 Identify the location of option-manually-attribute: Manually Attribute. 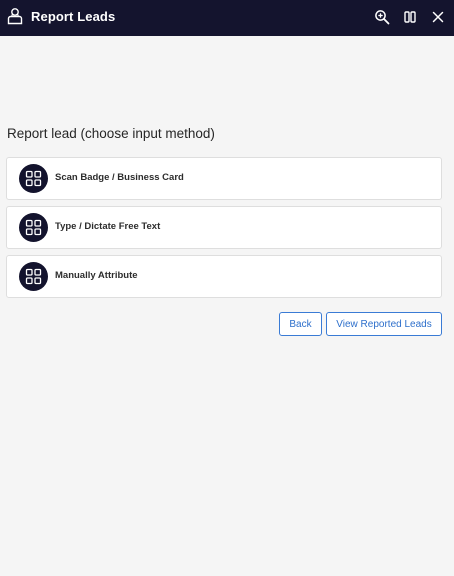
(224, 276).